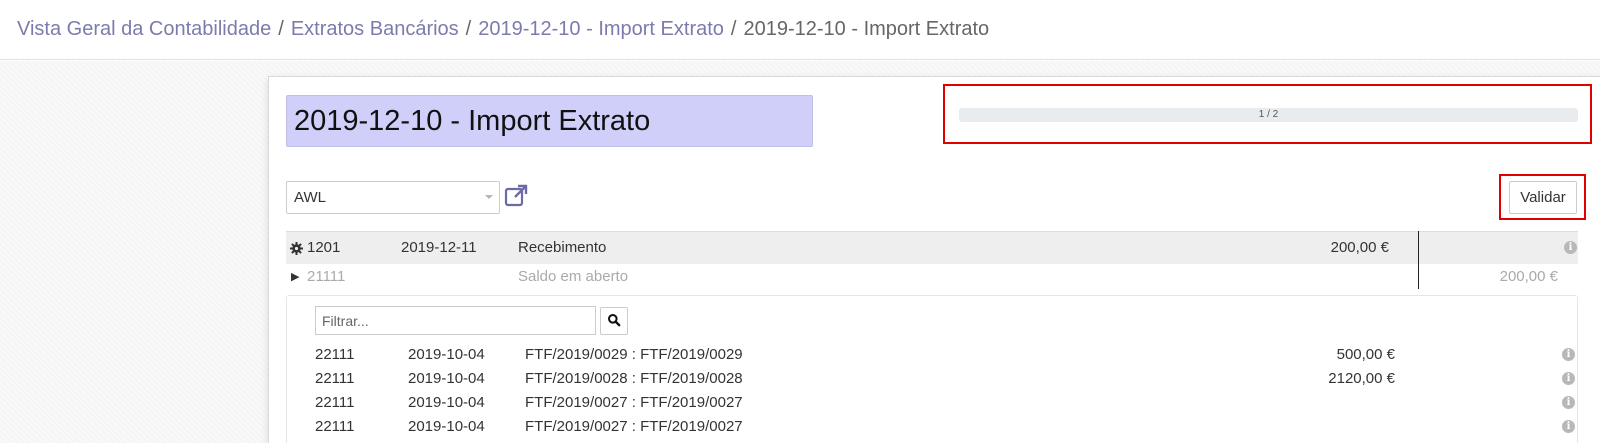 The image size is (1600, 443). Describe the element at coordinates (549, 121) in the screenshot. I see `statement-title: 2019-12-10 - Import Extrato` at that location.